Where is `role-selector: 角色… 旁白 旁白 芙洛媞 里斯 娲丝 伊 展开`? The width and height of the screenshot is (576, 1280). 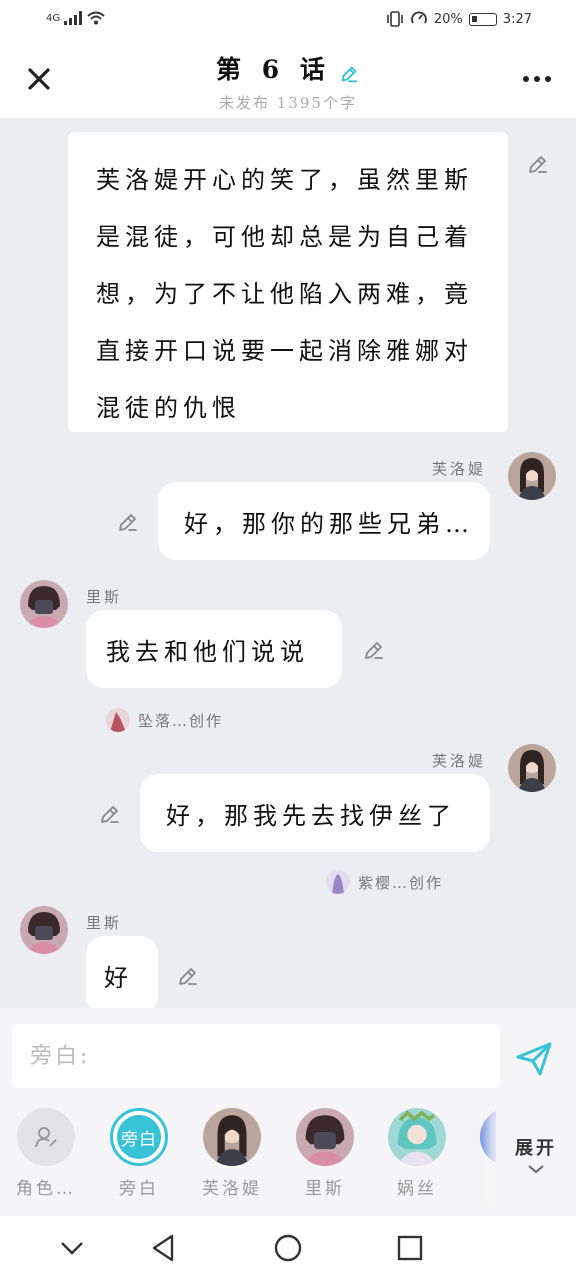
role-selector: 角色… 旁白 旁白 芙洛媞 里斯 娲丝 伊 展开 is located at coordinates (288, 1160).